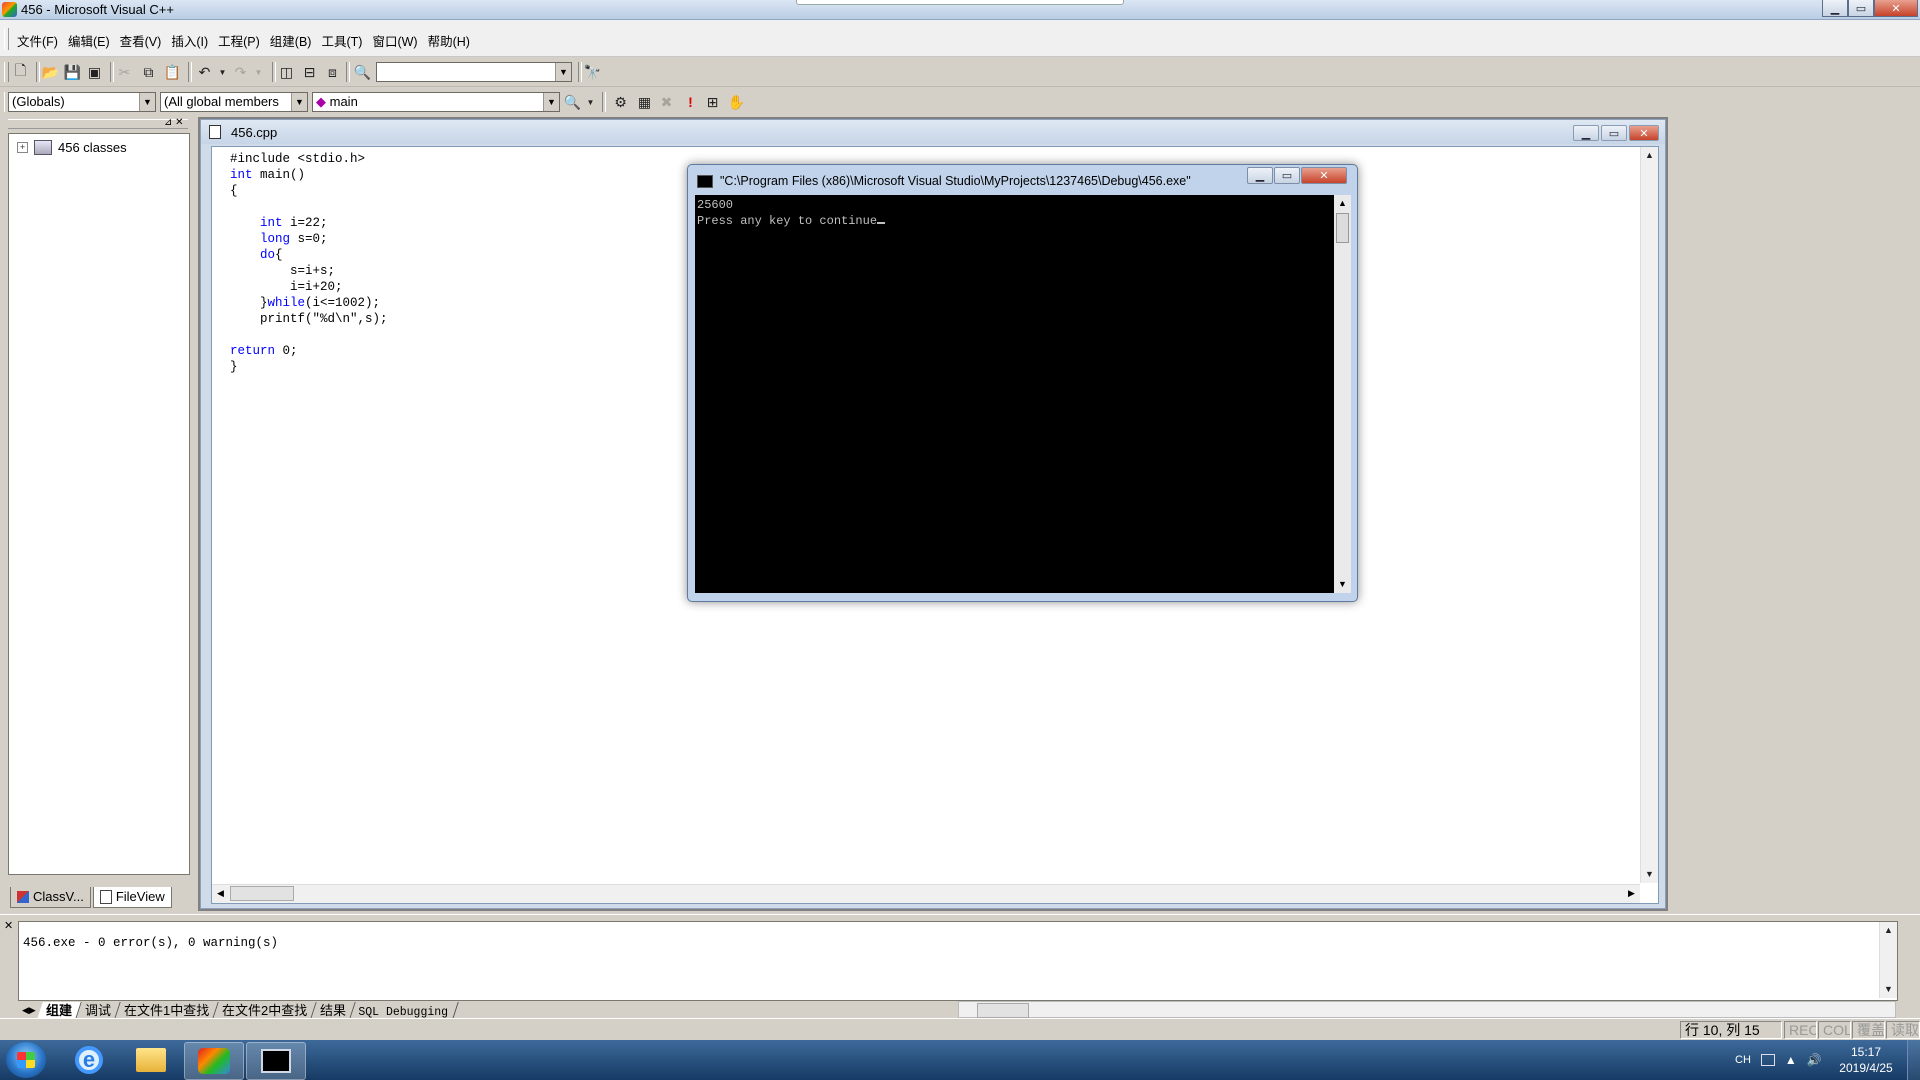 The image size is (1920, 1080). Describe the element at coordinates (151, 1060) in the screenshot. I see `taskbar-explorer` at that location.